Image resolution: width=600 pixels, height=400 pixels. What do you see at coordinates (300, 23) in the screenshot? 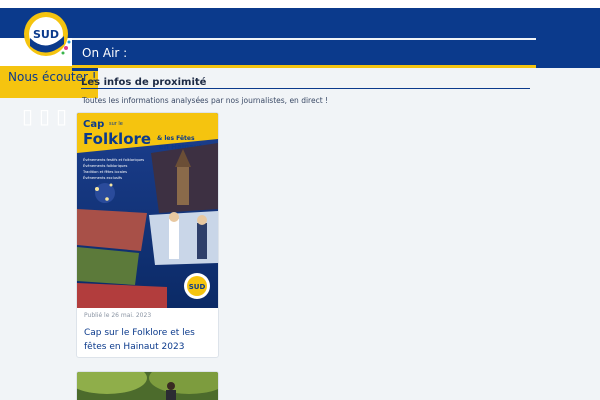
I see `header-band` at bounding box center [300, 23].